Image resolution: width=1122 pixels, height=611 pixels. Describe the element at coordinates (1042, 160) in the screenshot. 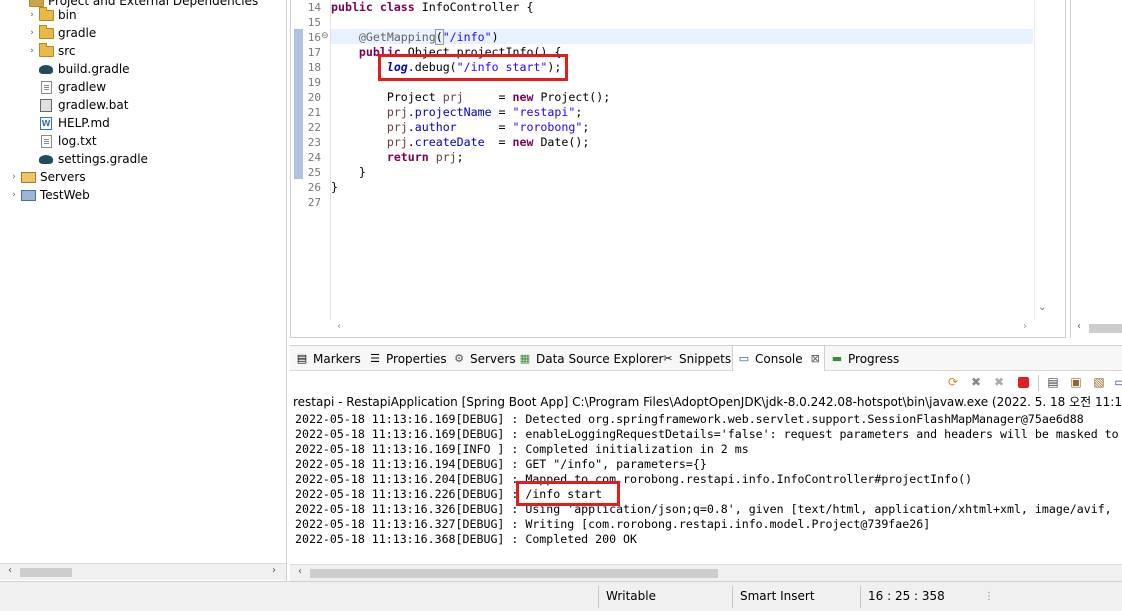

I see `editor-vertical-scrollbar: ⌄` at that location.